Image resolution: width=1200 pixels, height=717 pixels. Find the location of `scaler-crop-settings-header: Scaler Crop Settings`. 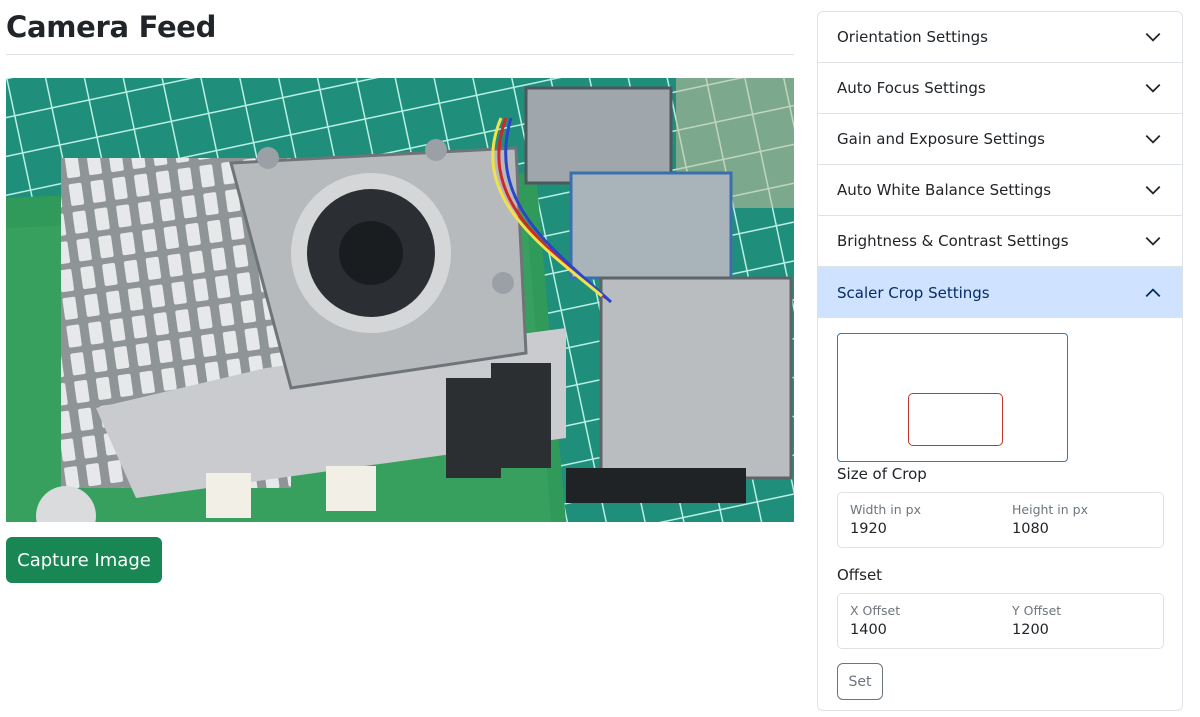

scaler-crop-settings-header: Scaler Crop Settings is located at coordinates (1000, 292).